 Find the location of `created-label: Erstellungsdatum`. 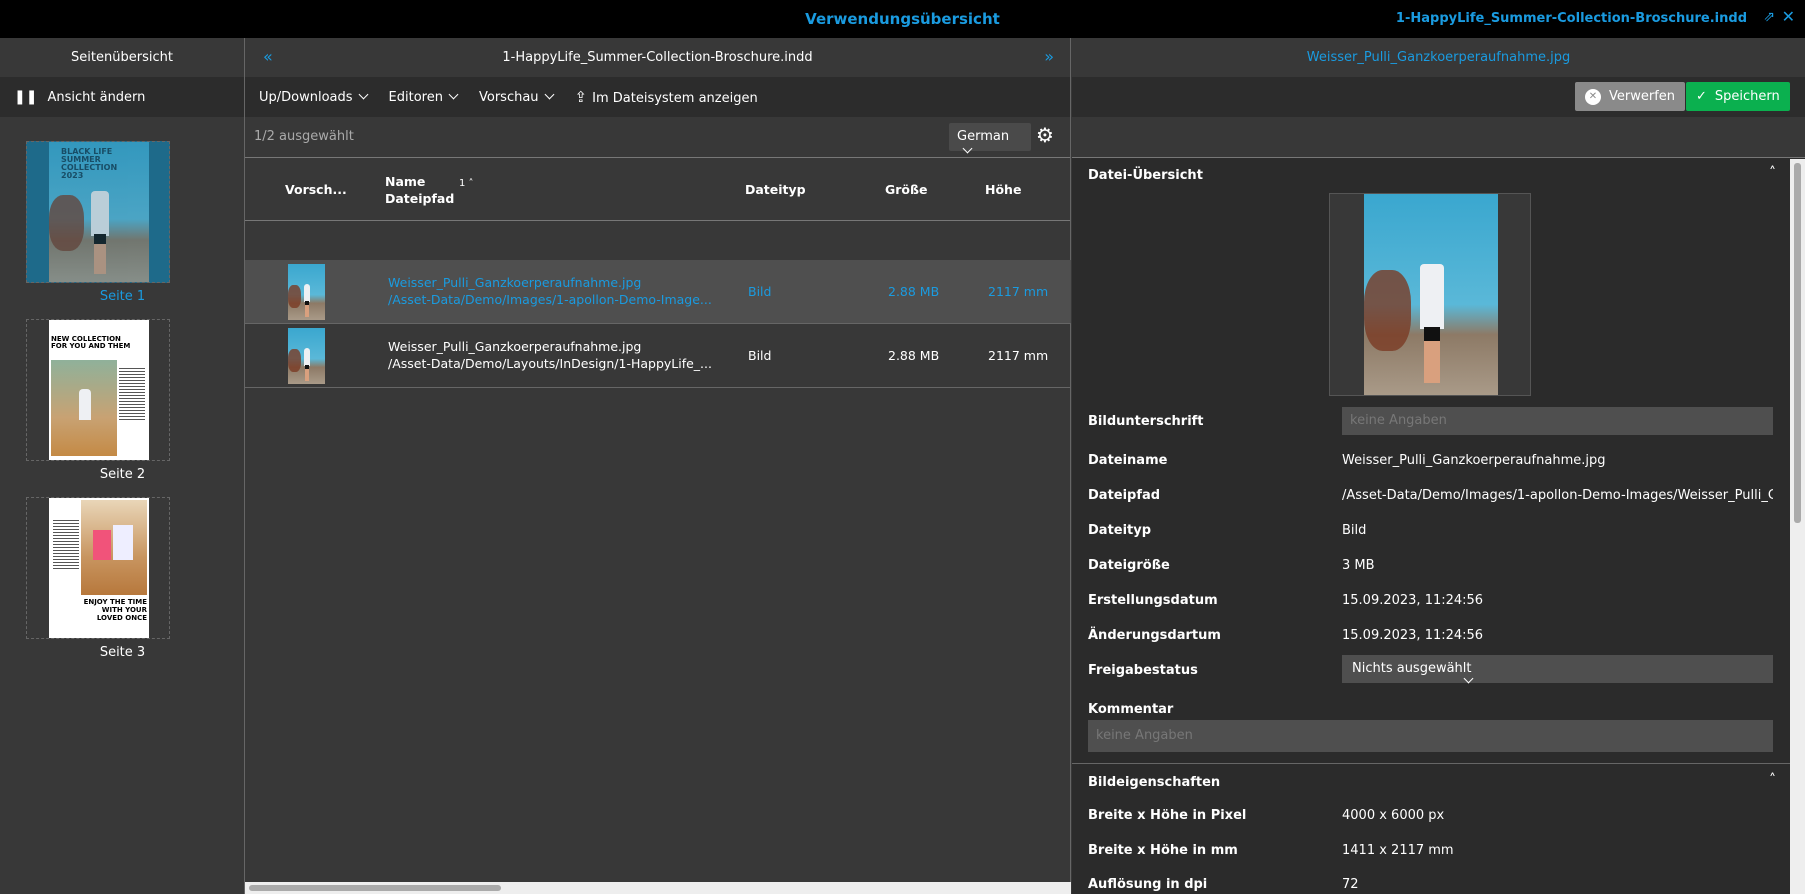

created-label: Erstellungsdatum is located at coordinates (1153, 600).